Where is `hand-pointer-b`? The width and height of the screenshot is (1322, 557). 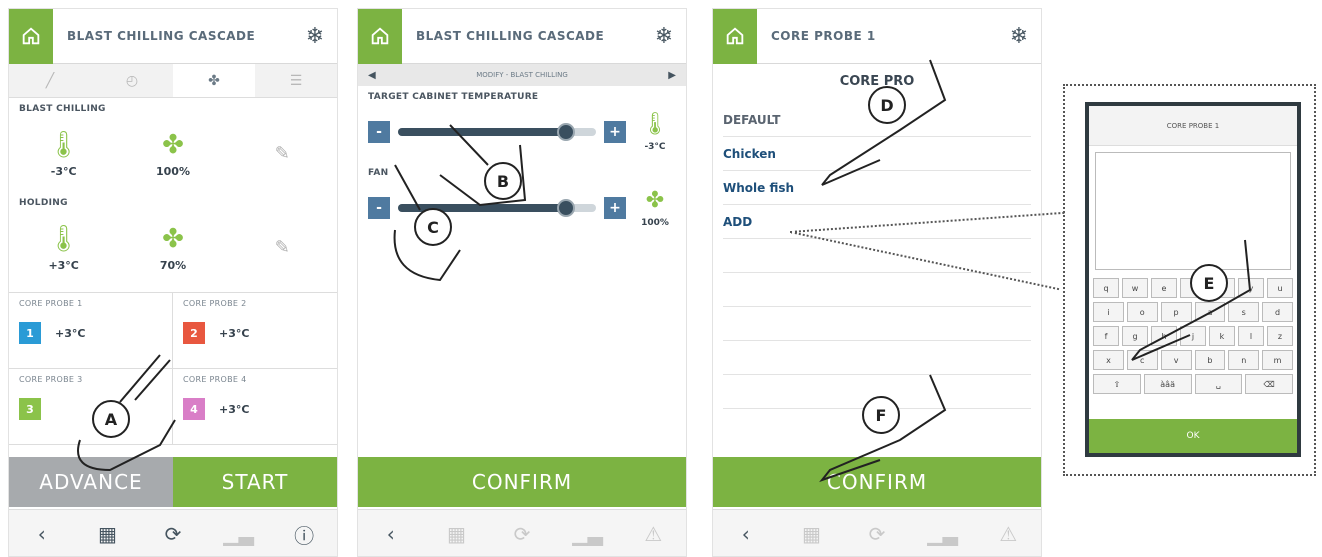 hand-pointer-b is located at coordinates (483, 165).